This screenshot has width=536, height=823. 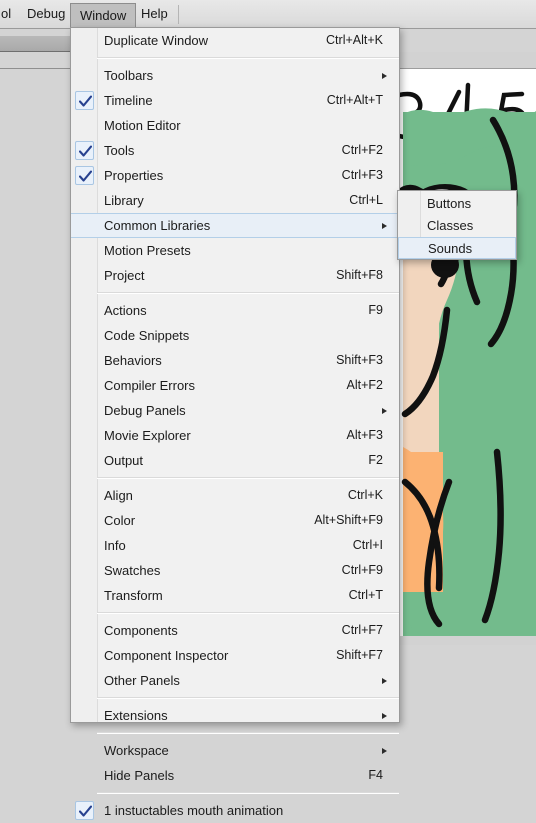 What do you see at coordinates (268, 14) in the screenshot?
I see `menu-bar: ol Debug Window Help` at bounding box center [268, 14].